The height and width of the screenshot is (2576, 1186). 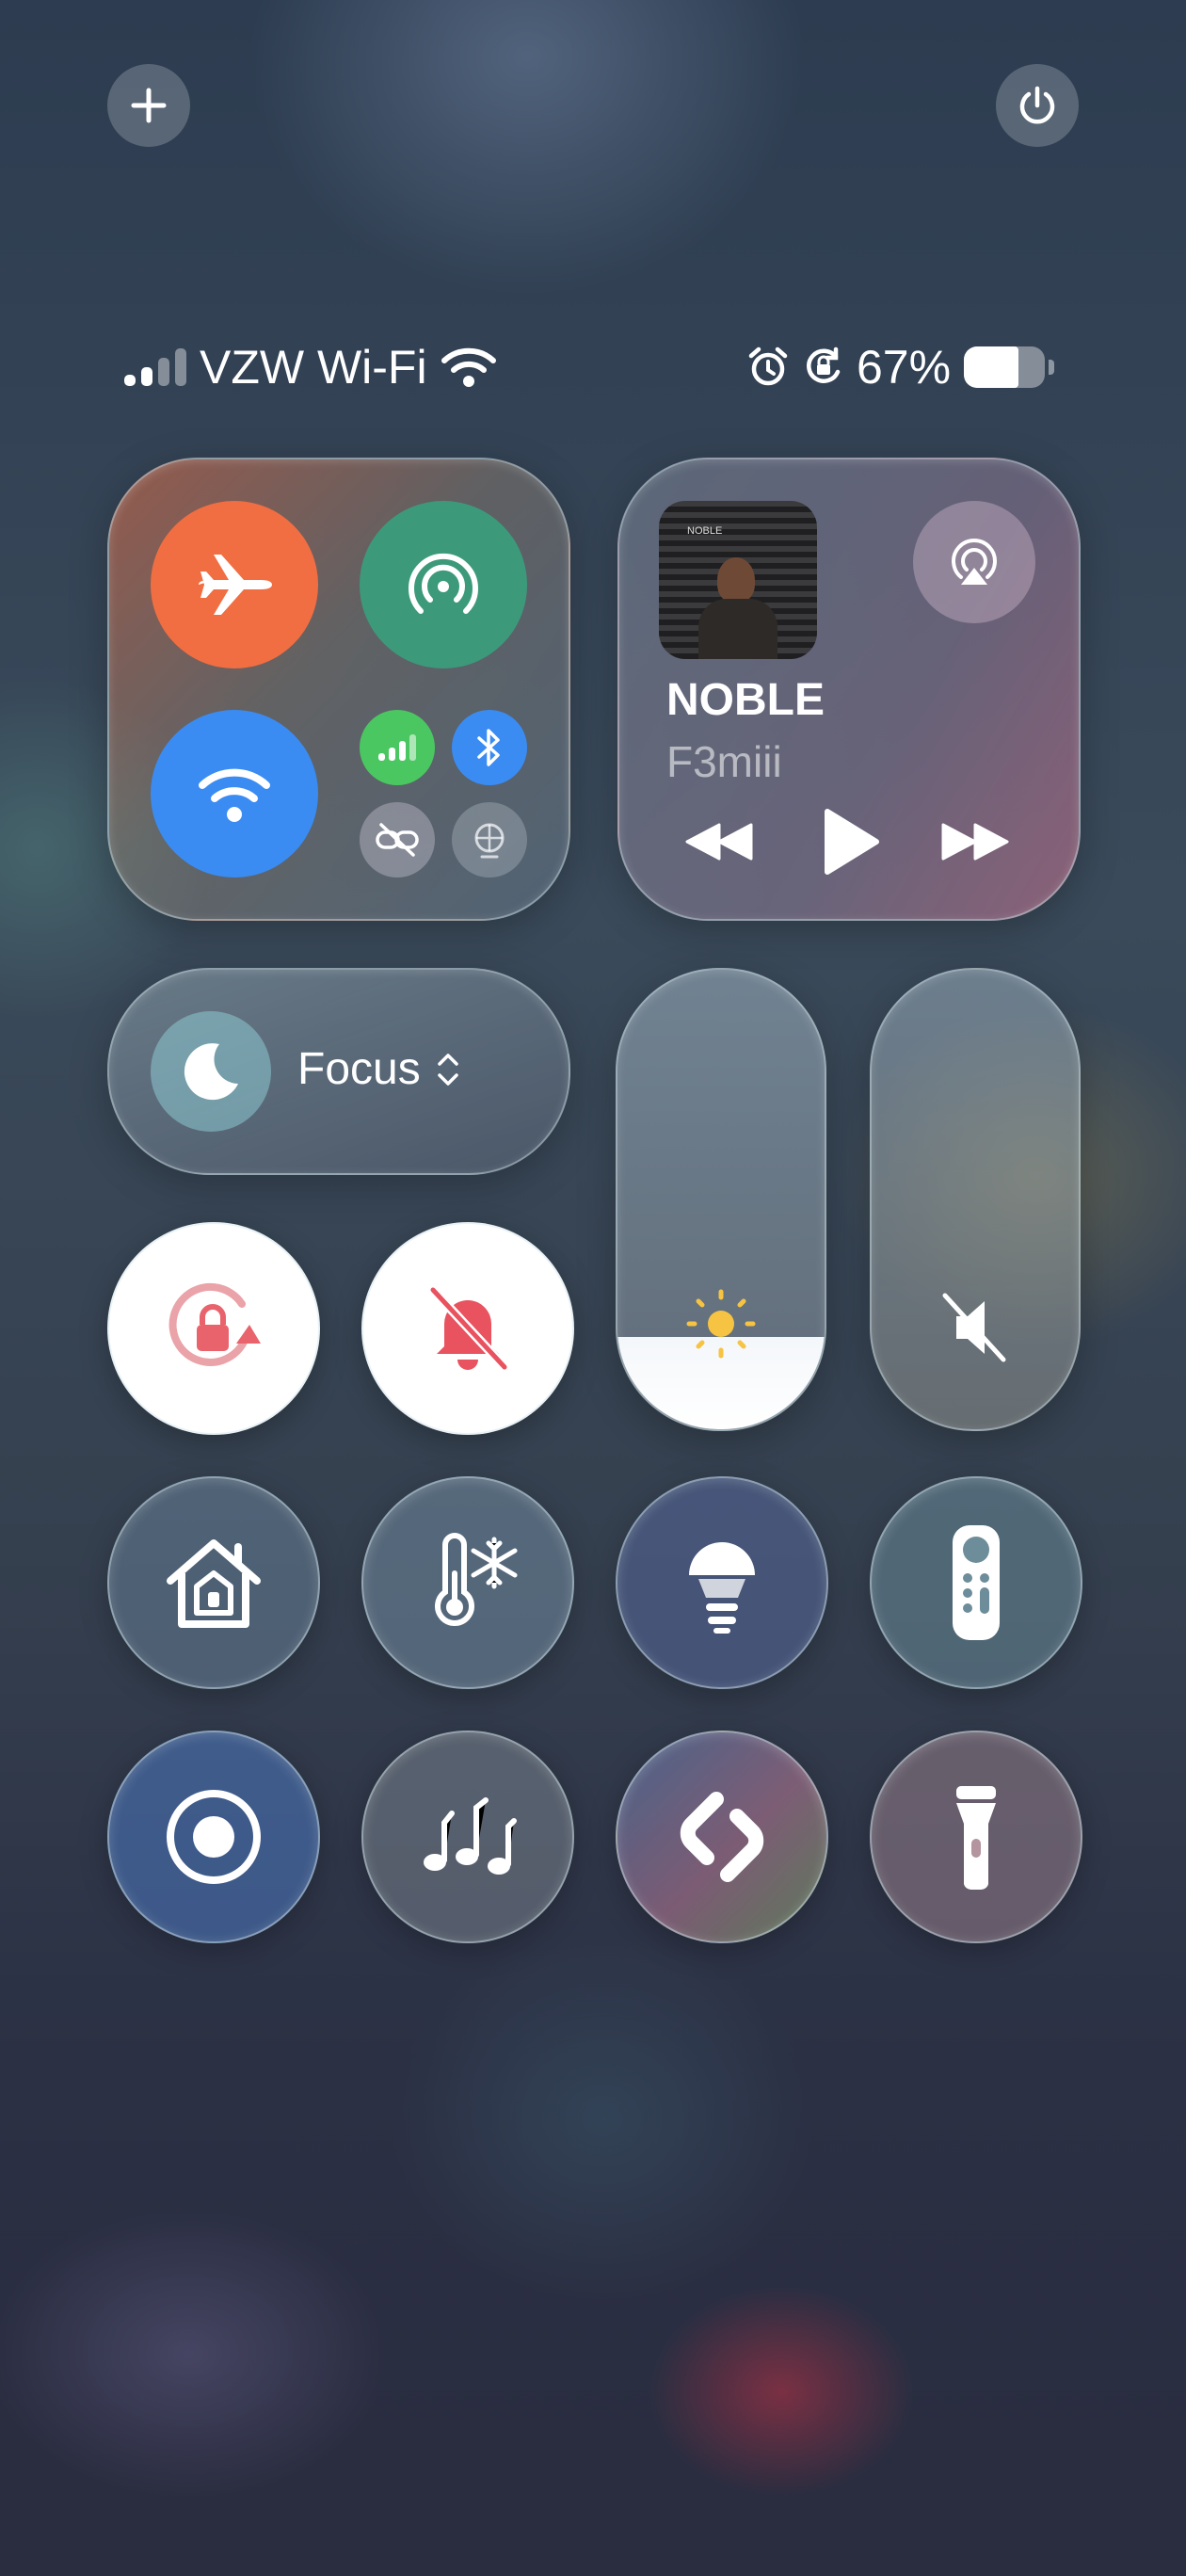 I want to click on shazam-button, so click(x=722, y=1837).